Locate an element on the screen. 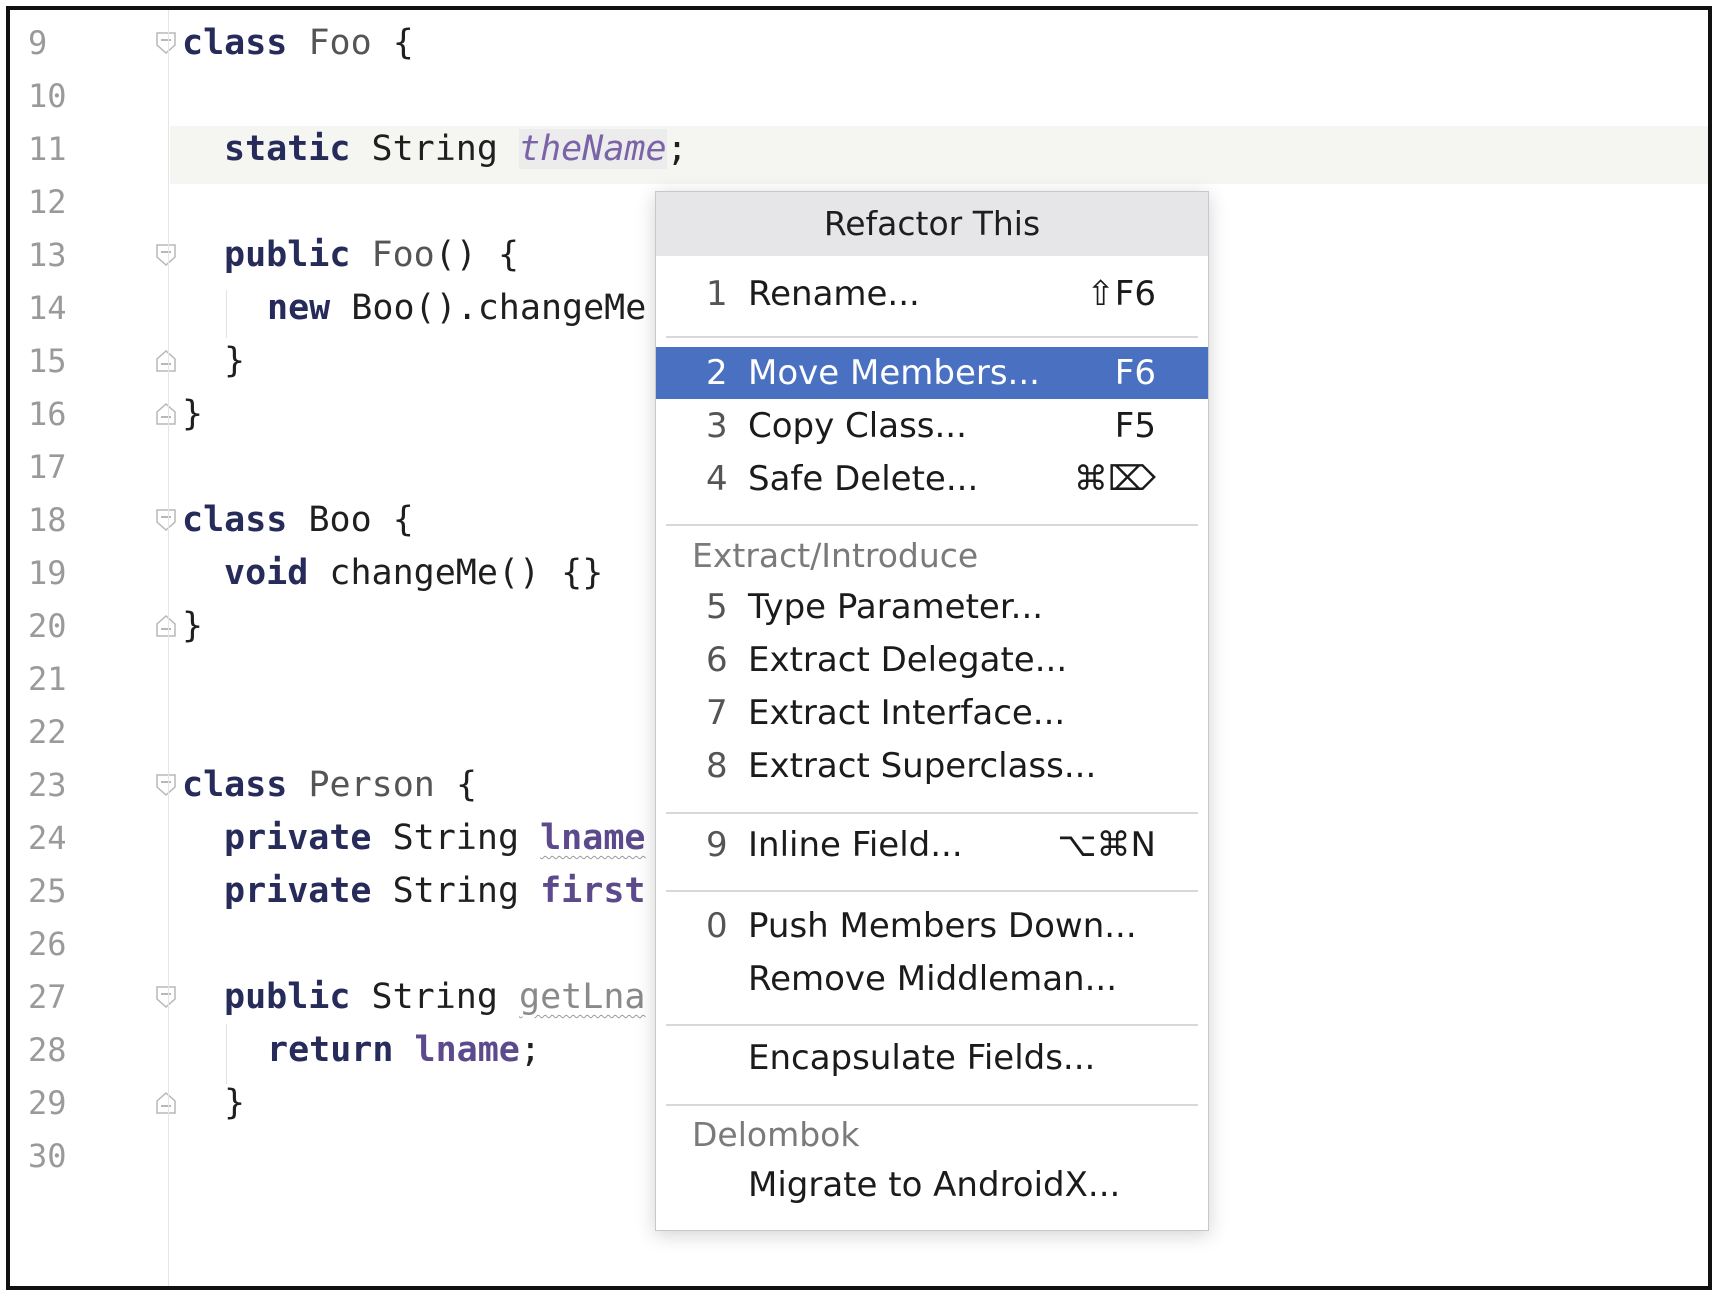  menu-item-number: 3 is located at coordinates (717, 426).